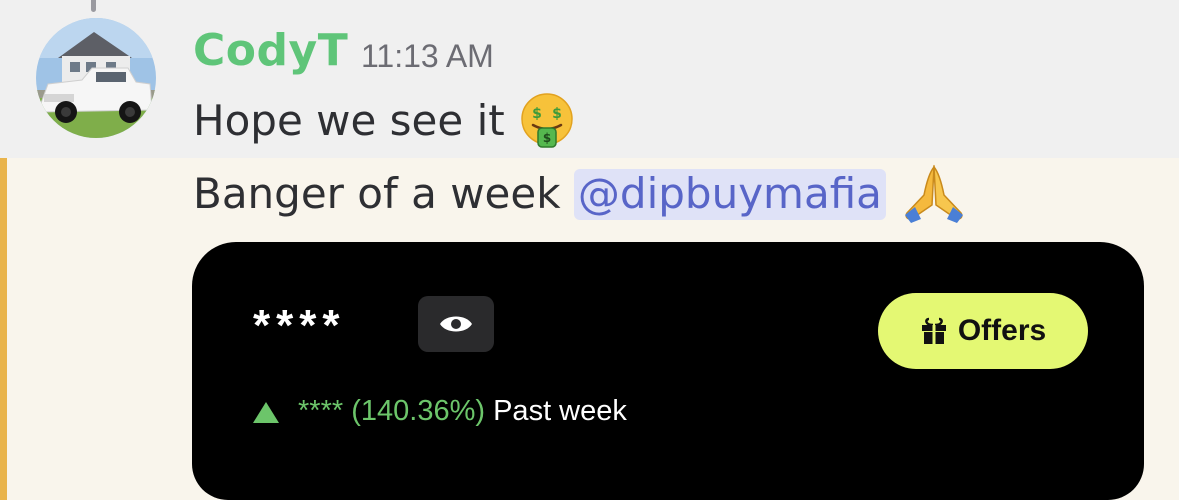  I want to click on mention-highlight-bar, so click(3, 329).